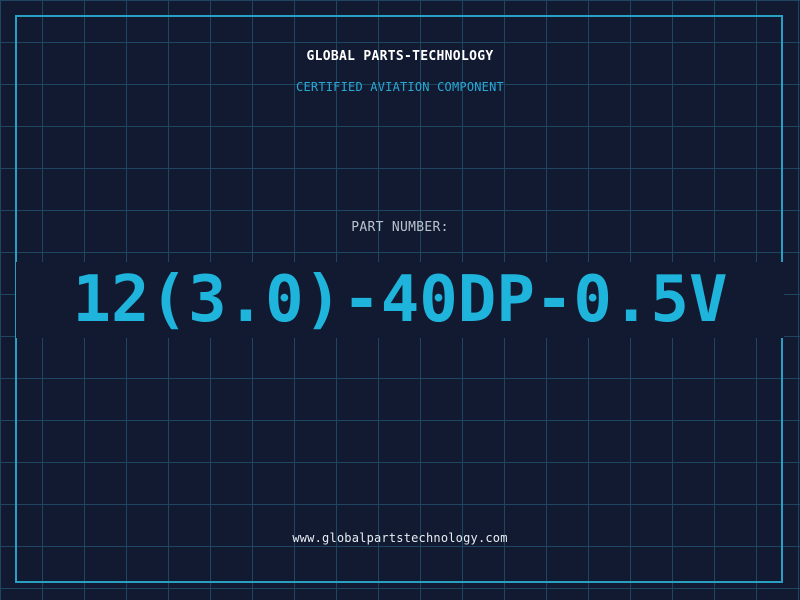 The height and width of the screenshot is (600, 800). I want to click on company-name: GLOBAL PARTS-TECHNOLOGY, so click(400, 56).